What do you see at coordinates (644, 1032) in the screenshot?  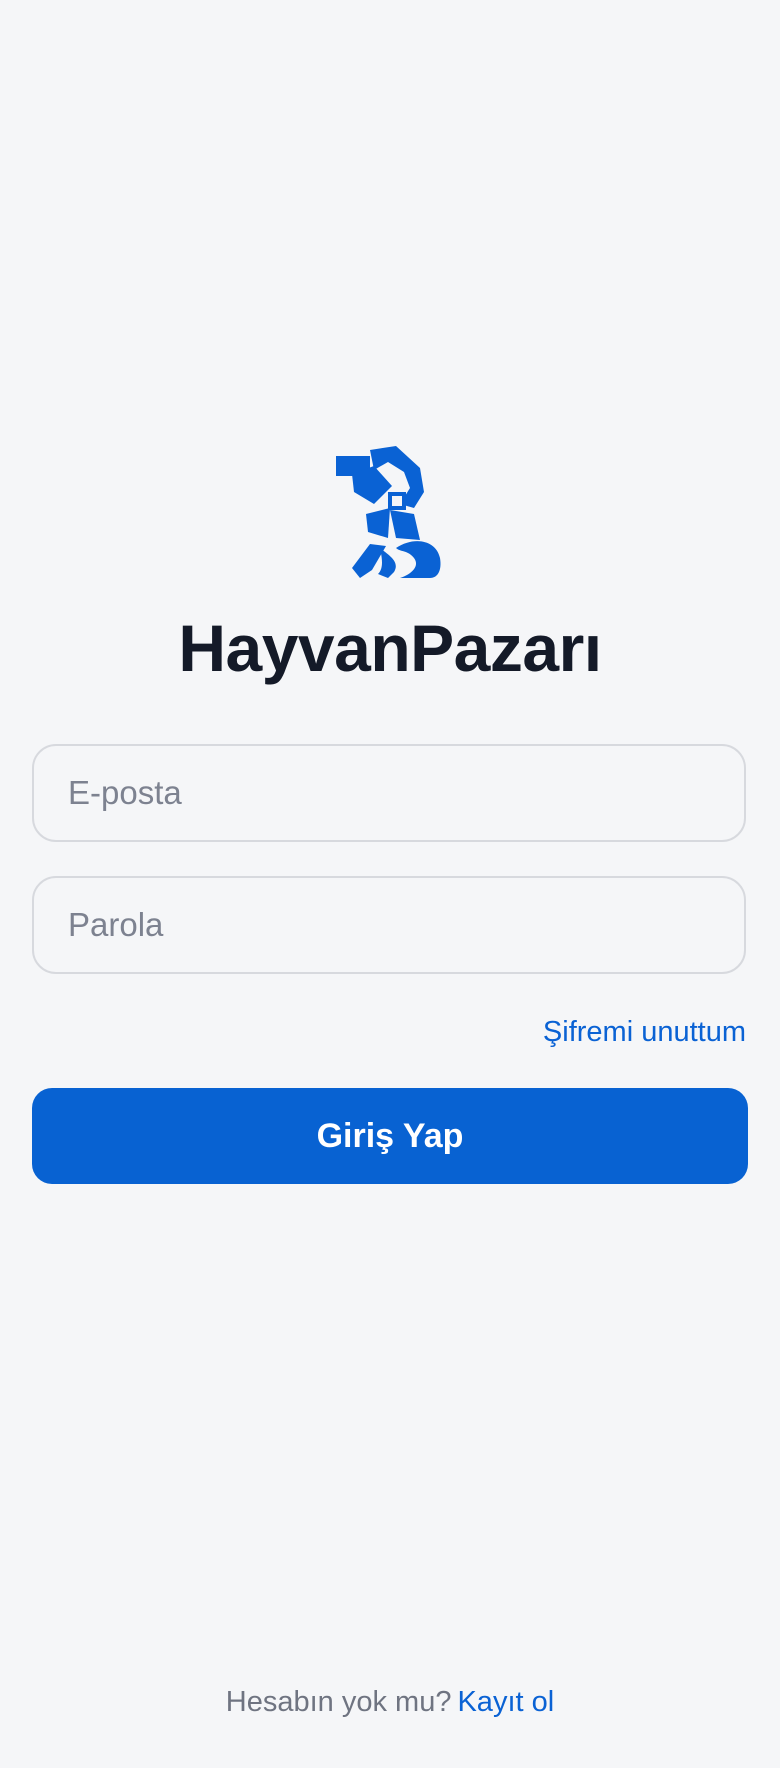 I see `forgot-password-link: Şifremi unuttum` at bounding box center [644, 1032].